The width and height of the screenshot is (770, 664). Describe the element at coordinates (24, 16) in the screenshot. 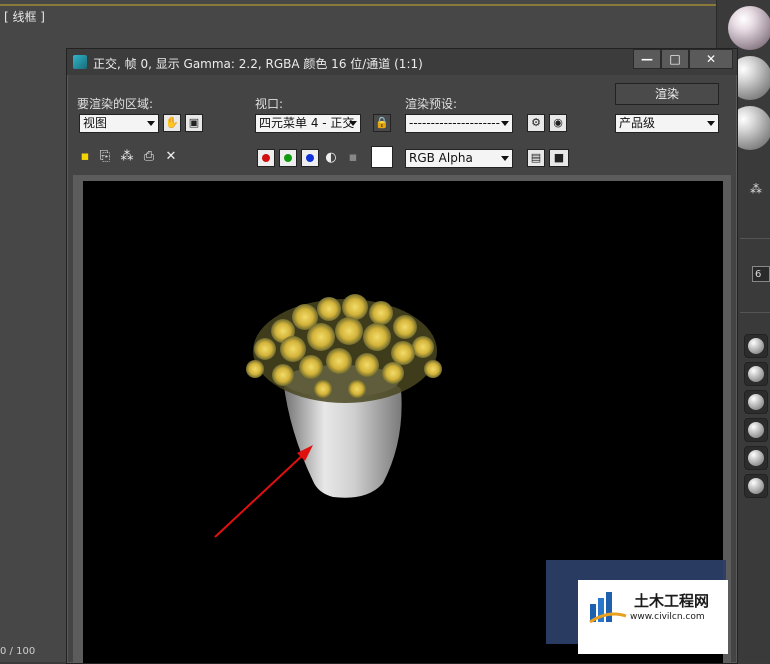

I see `viewport-label: [ 线框 ]` at that location.